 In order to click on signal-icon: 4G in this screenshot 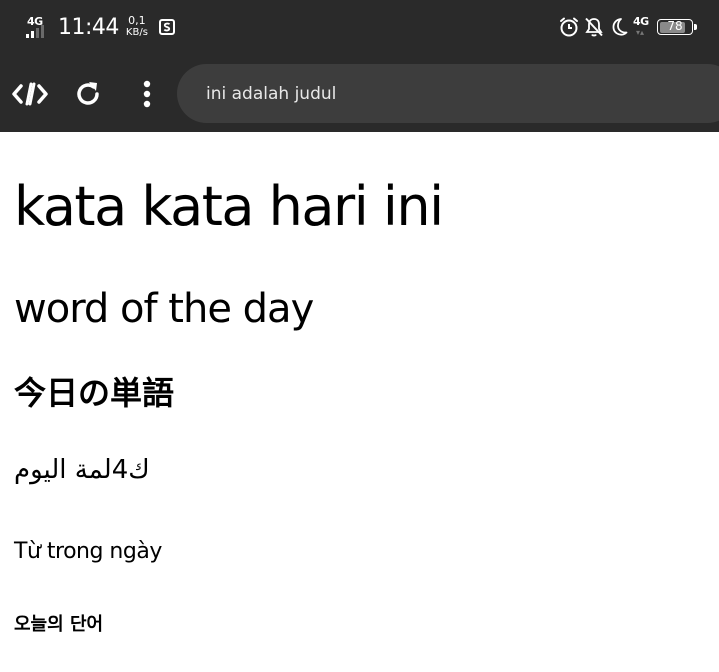, I will do `click(40, 27)`.